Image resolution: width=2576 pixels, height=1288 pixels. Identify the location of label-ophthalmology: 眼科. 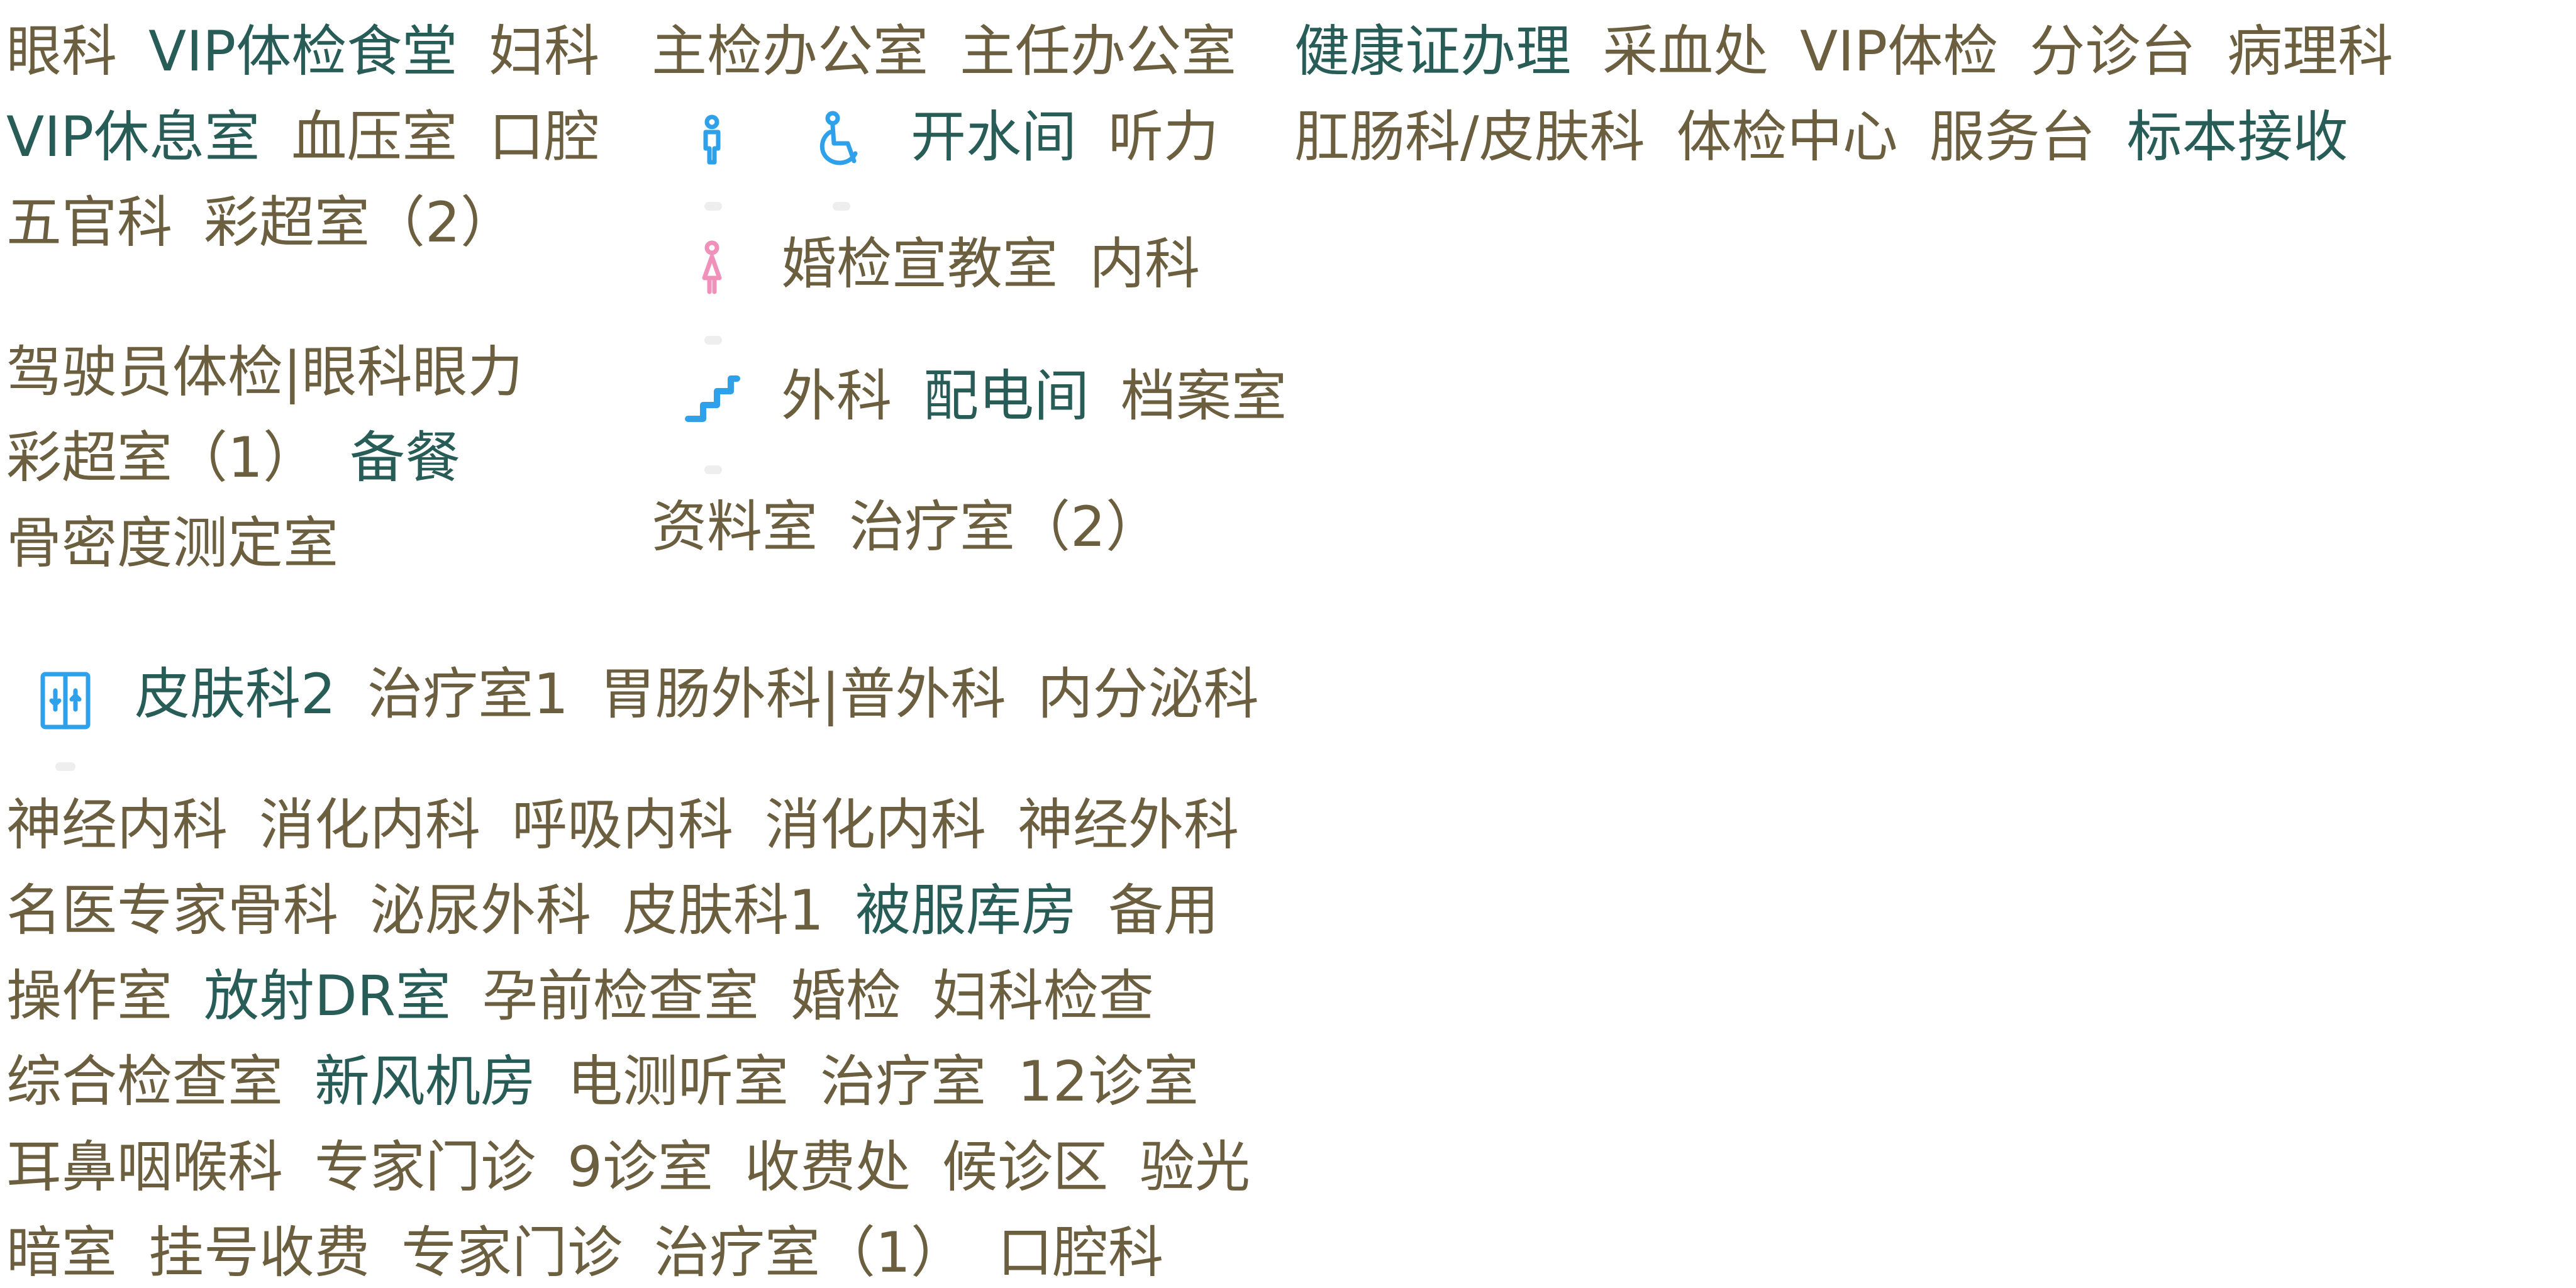
(61, 51).